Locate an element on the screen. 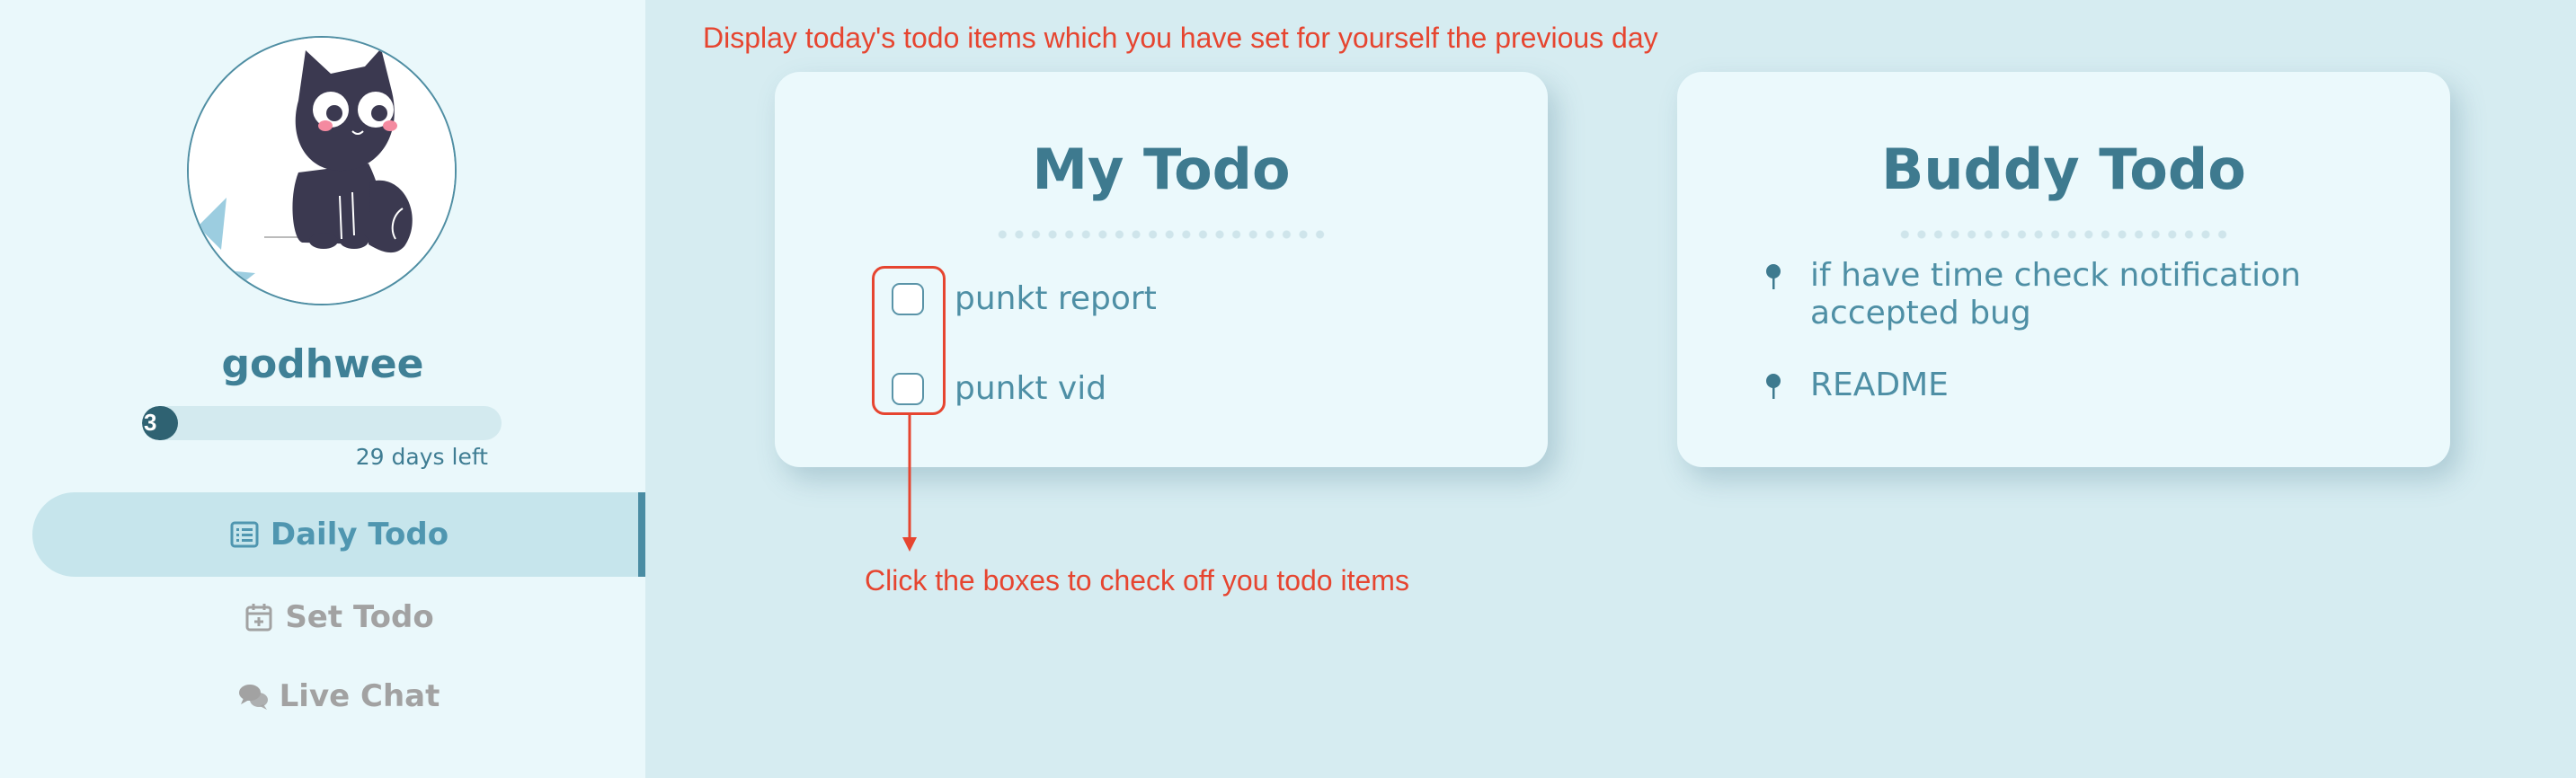 This screenshot has height=778, width=2576. my-todo-title: My Todo is located at coordinates (1161, 169).